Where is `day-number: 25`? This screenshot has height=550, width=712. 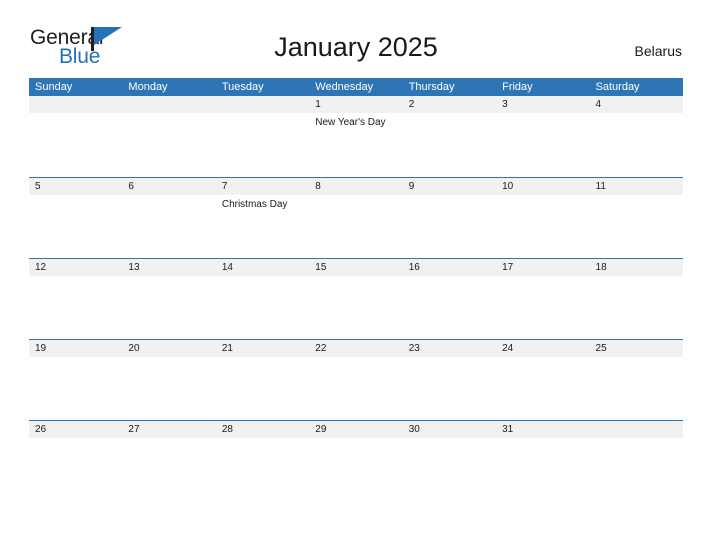 day-number: 25 is located at coordinates (636, 348).